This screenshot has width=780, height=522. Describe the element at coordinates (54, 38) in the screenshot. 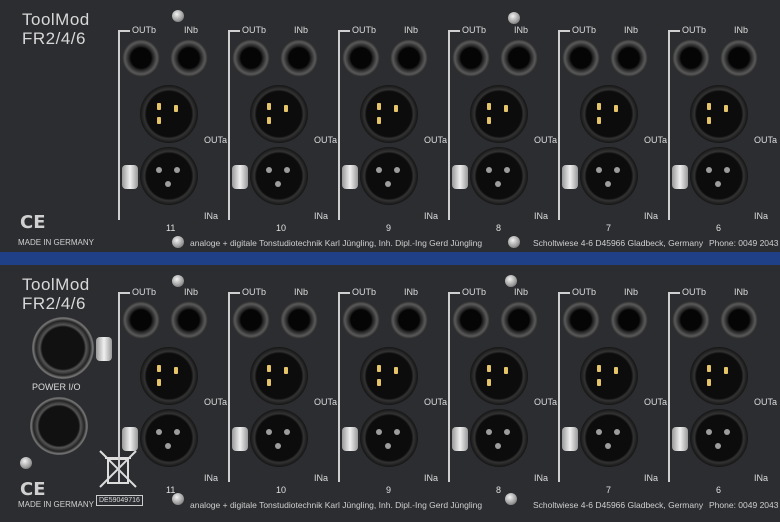

I see `brand-model: FR2/4/6` at that location.